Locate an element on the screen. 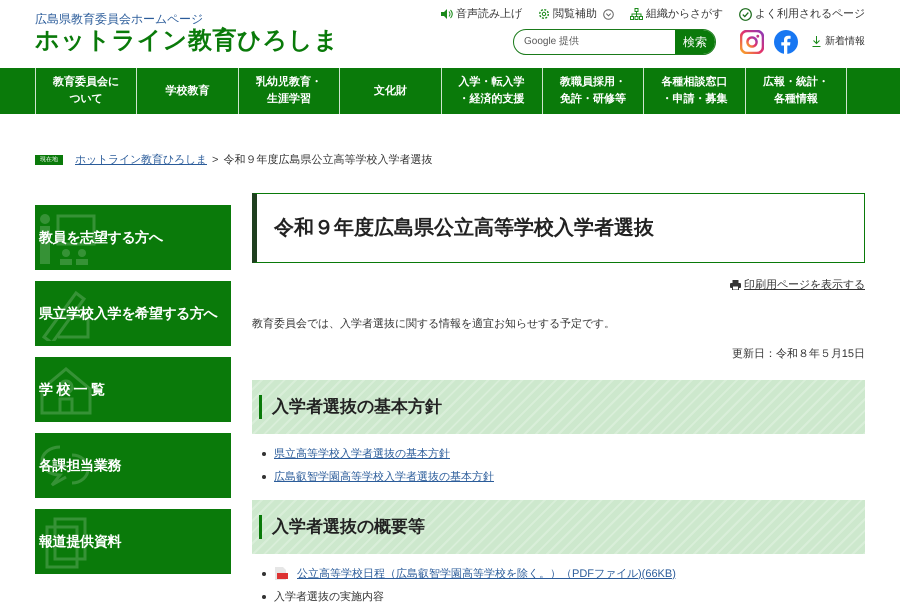 This screenshot has width=900, height=608. utility-link: 音声読み上げ is located at coordinates (481, 14).